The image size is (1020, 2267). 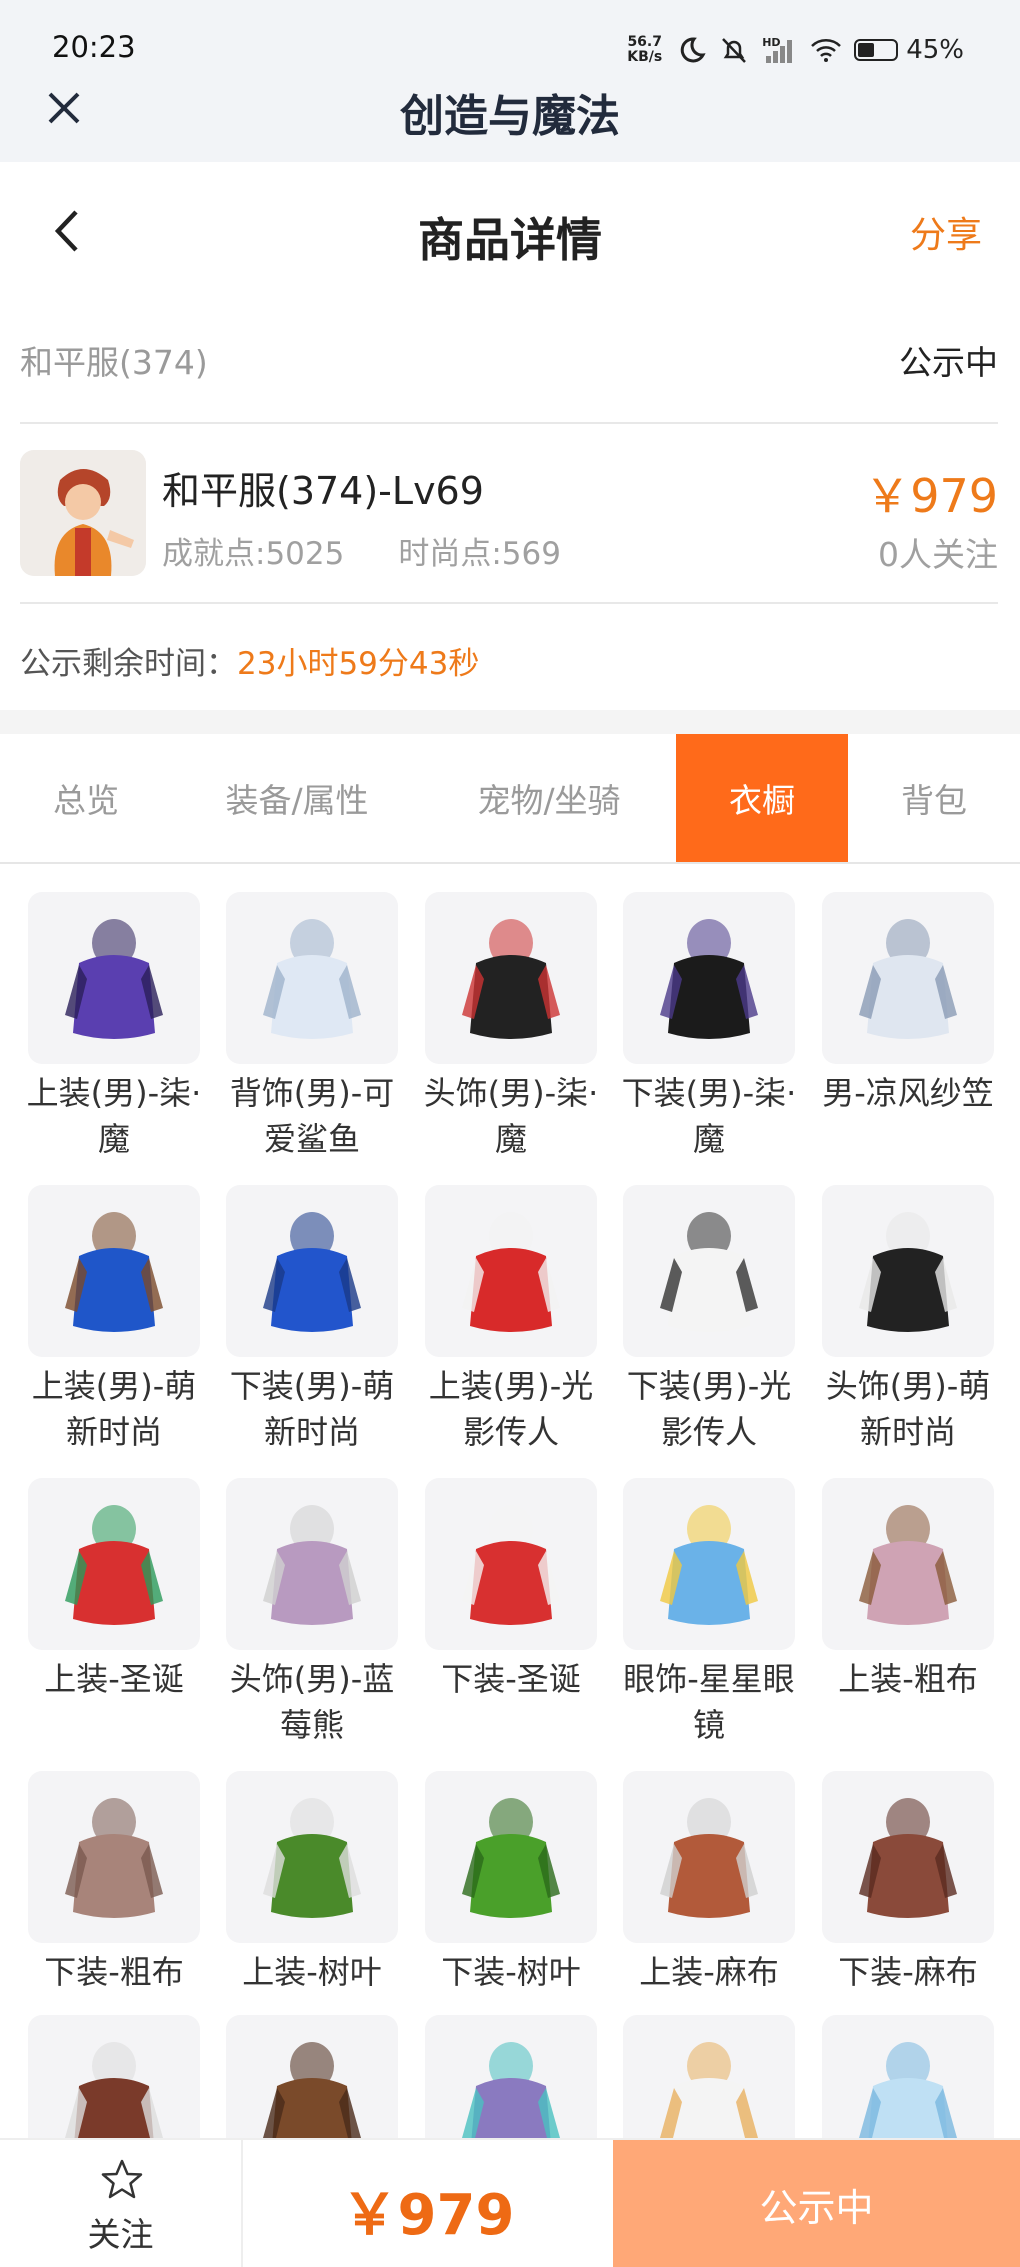 I want to click on app-title: 创造与魔法, so click(x=510, y=116).